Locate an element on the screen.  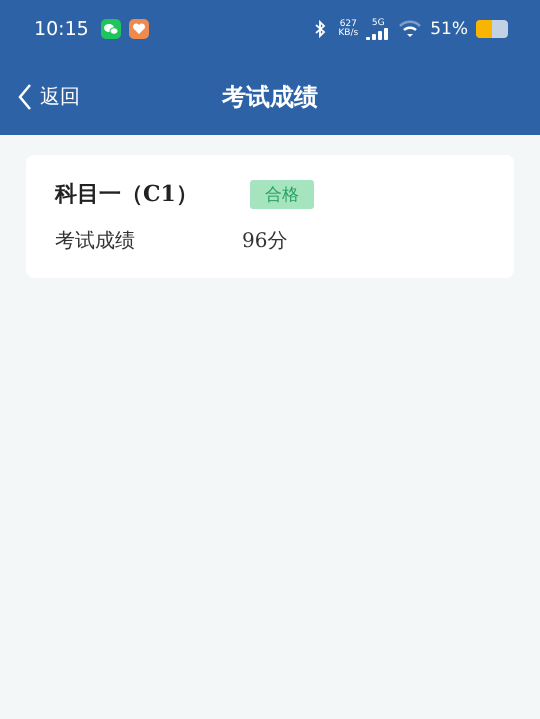
heart-app-icon is located at coordinates (138, 29).